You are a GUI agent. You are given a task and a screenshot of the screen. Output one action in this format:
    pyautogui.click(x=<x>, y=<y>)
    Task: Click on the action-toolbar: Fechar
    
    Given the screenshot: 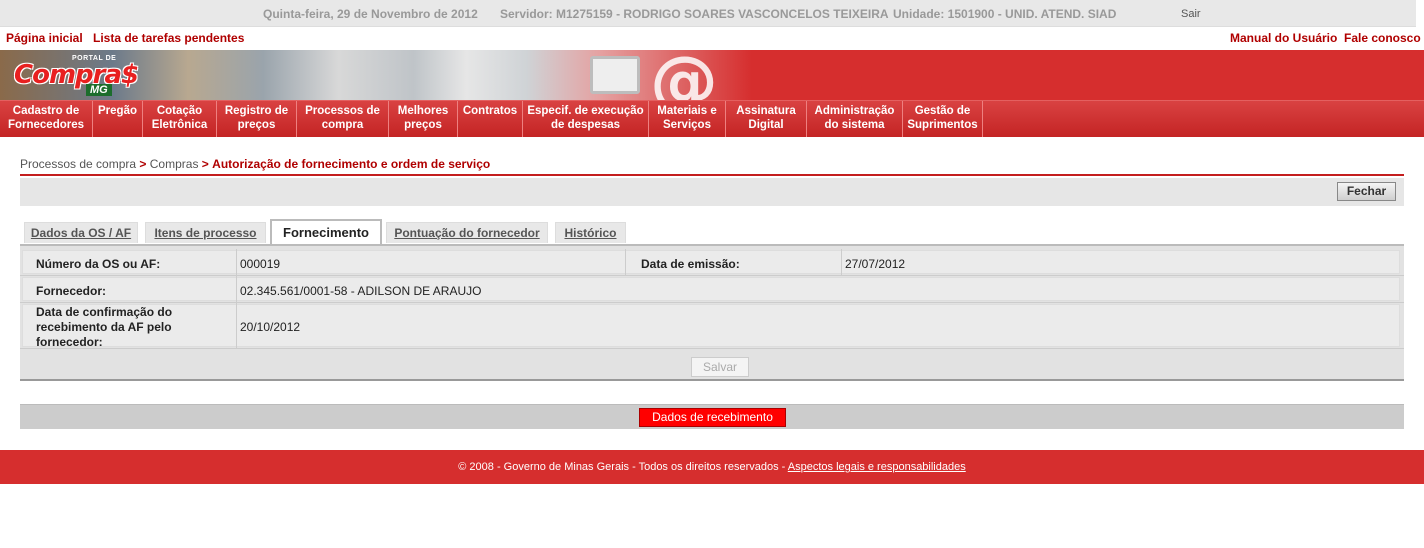 What is the action you would take?
    pyautogui.click(x=712, y=192)
    